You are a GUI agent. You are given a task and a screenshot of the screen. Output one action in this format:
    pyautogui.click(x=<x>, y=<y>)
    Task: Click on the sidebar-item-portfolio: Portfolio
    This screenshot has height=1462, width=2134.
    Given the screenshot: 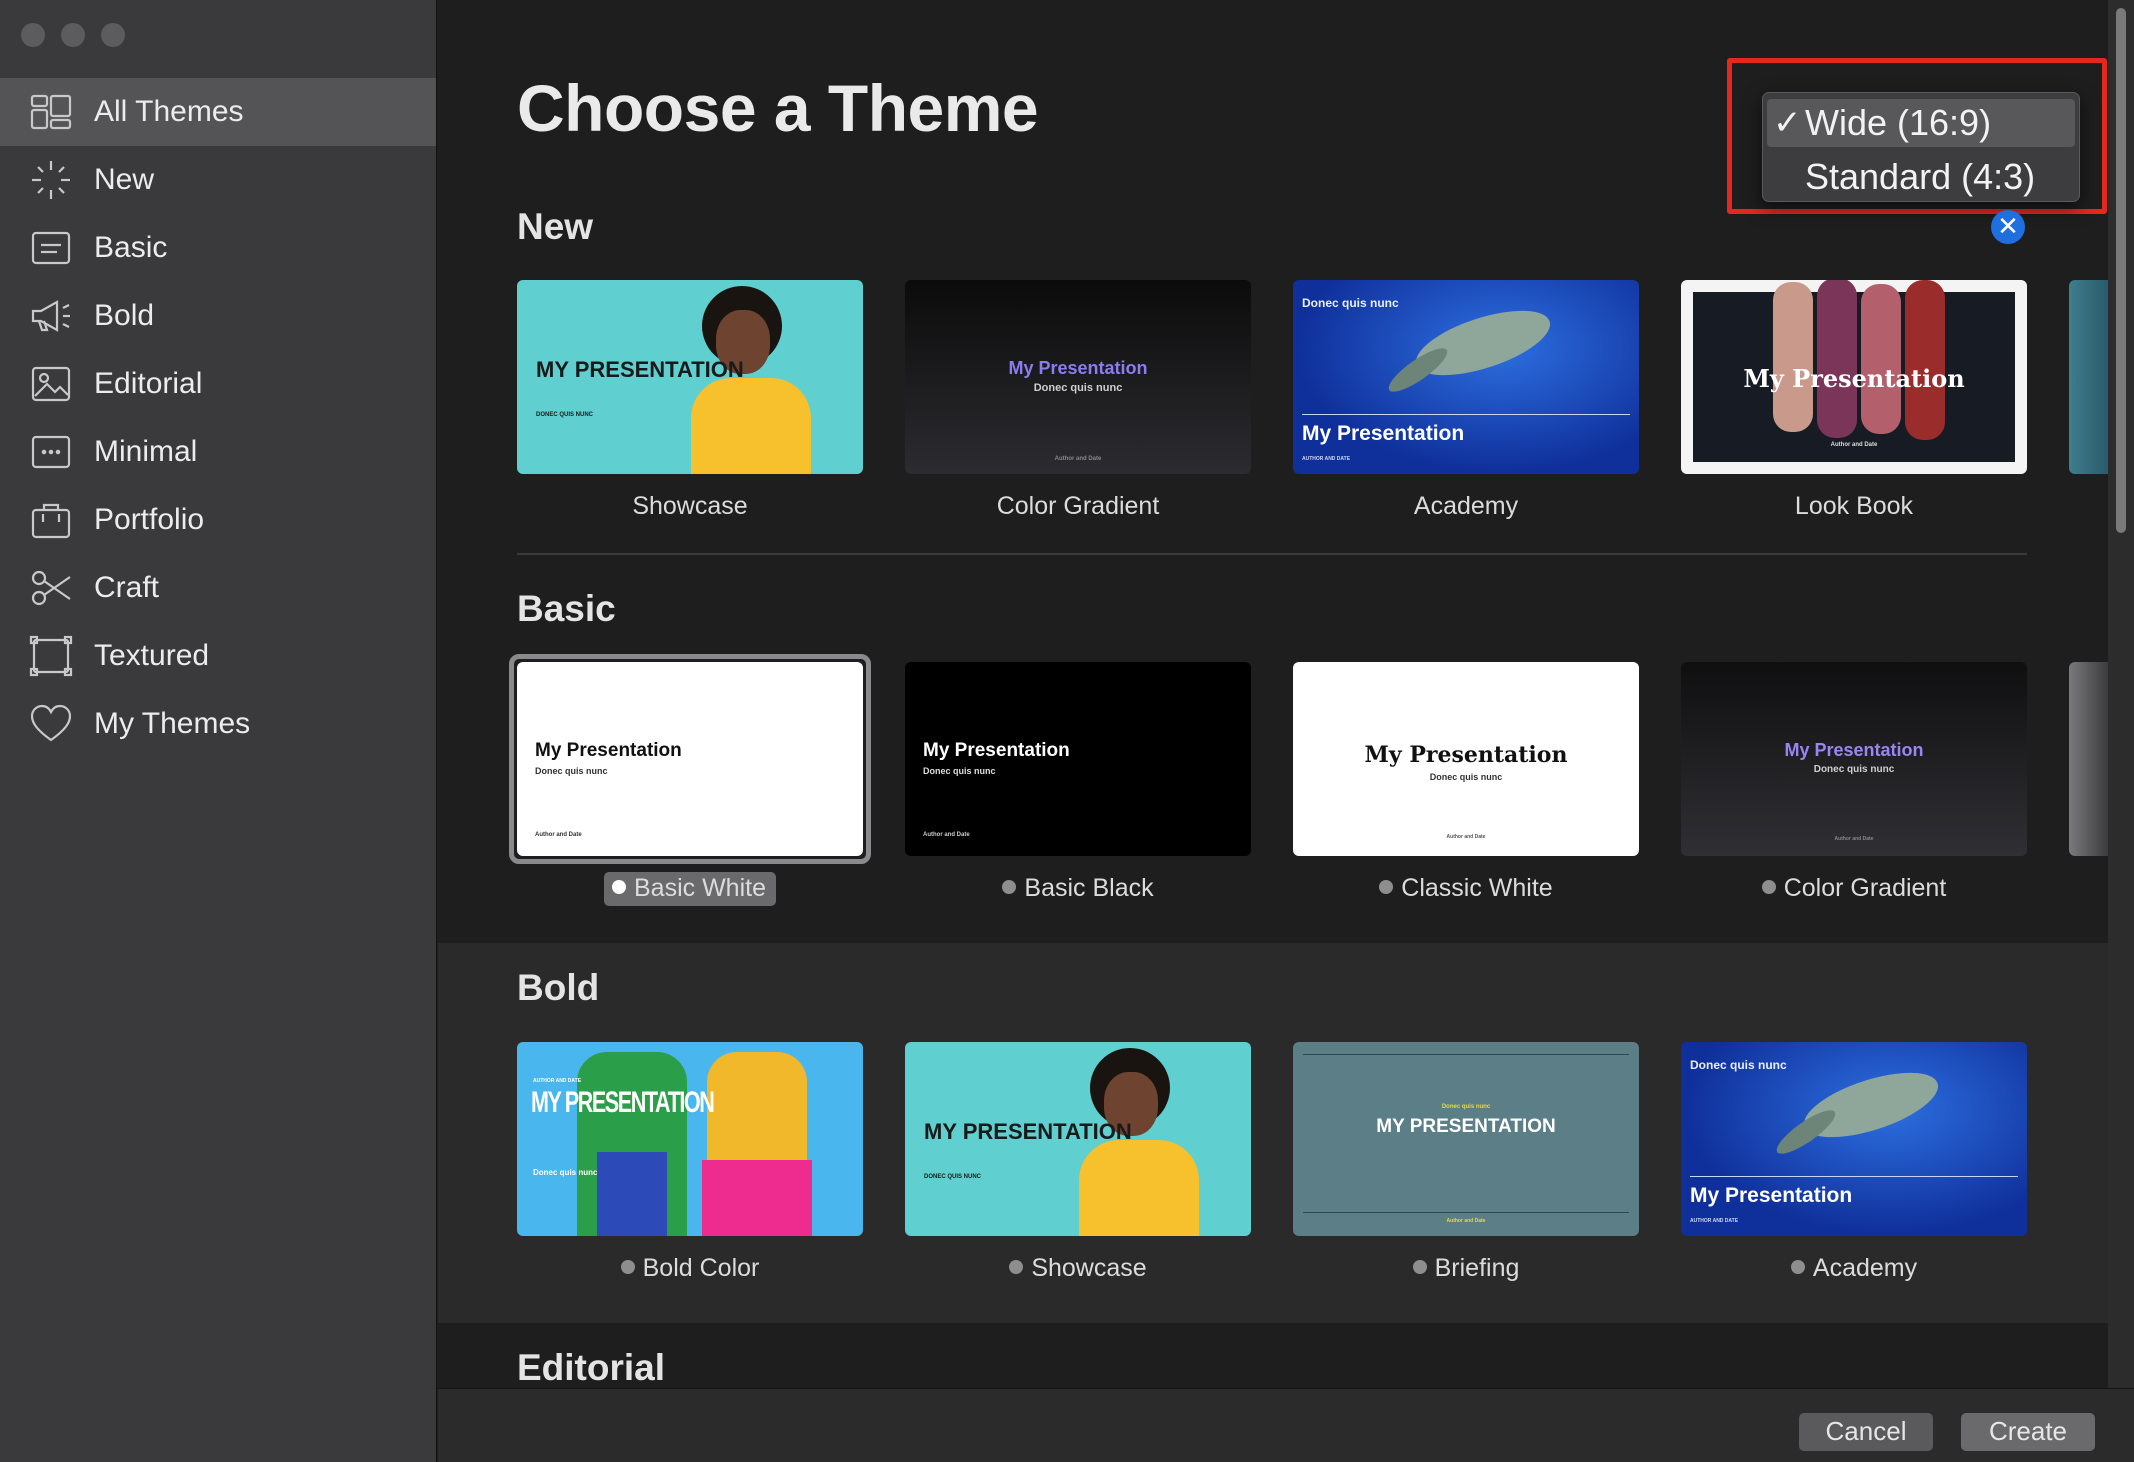 What is the action you would take?
    pyautogui.click(x=218, y=520)
    